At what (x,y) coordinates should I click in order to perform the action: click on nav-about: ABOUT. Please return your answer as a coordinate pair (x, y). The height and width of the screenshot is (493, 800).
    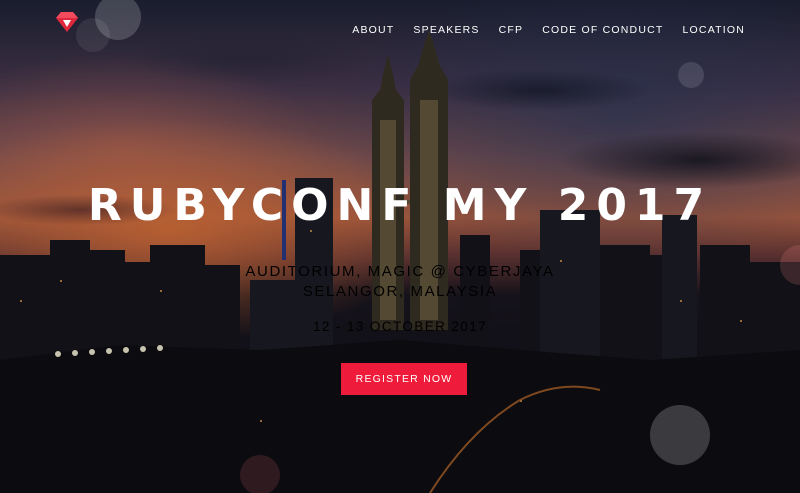
    Looking at the image, I should click on (373, 30).